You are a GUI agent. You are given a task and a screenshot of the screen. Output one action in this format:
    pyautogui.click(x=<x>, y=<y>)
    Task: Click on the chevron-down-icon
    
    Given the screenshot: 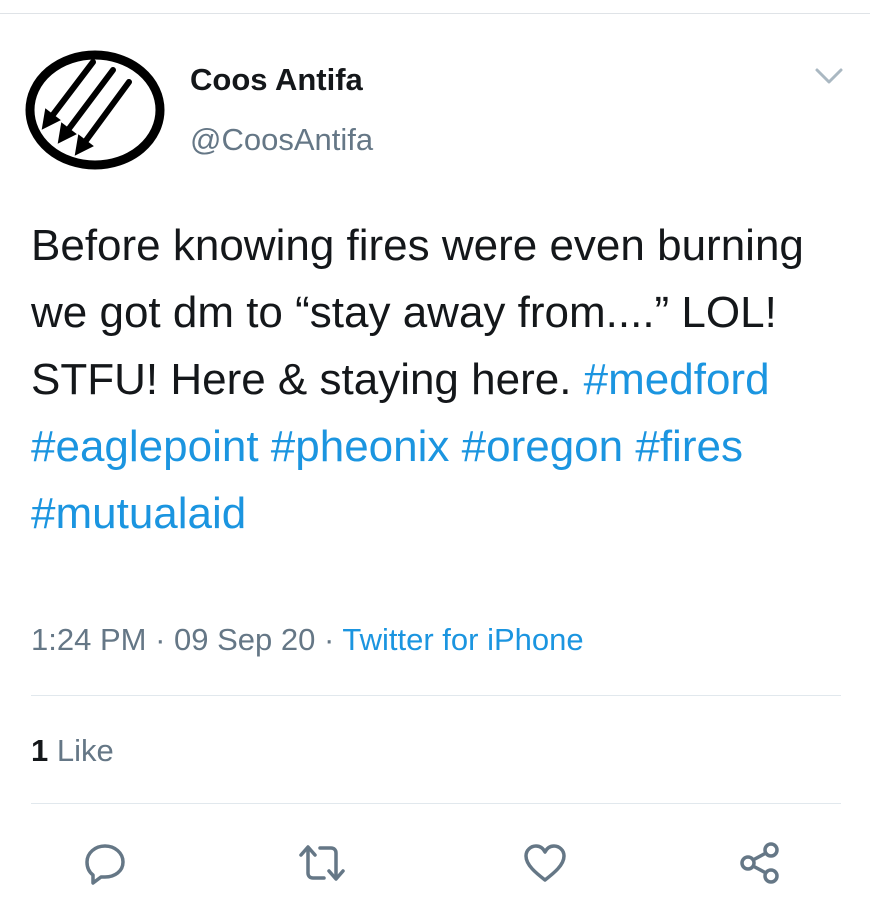 What is the action you would take?
    pyautogui.click(x=829, y=76)
    